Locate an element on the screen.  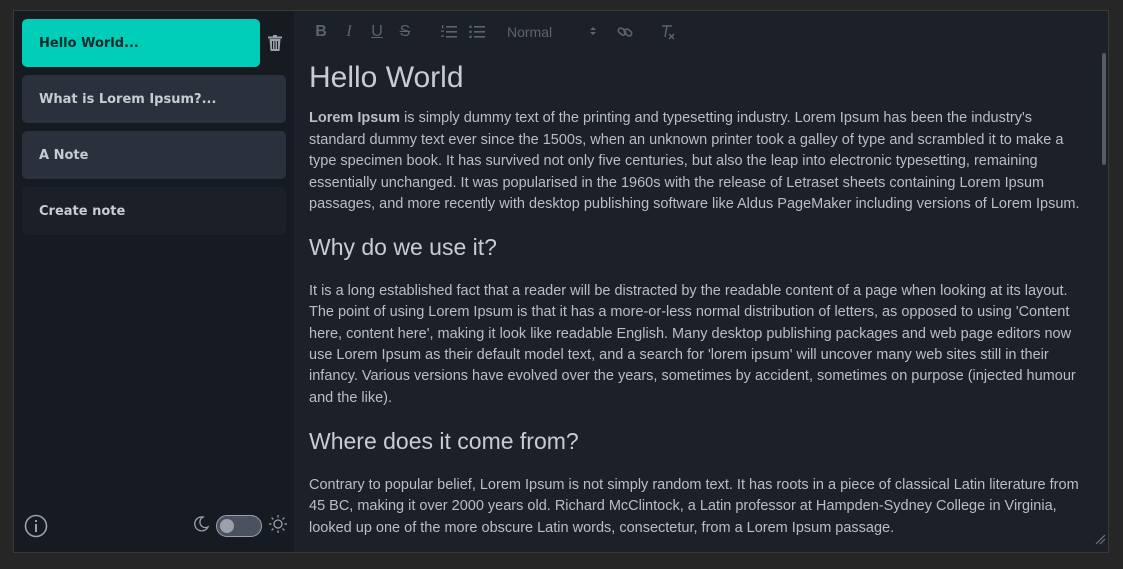
heading-select-value: Normal is located at coordinates (530, 32).